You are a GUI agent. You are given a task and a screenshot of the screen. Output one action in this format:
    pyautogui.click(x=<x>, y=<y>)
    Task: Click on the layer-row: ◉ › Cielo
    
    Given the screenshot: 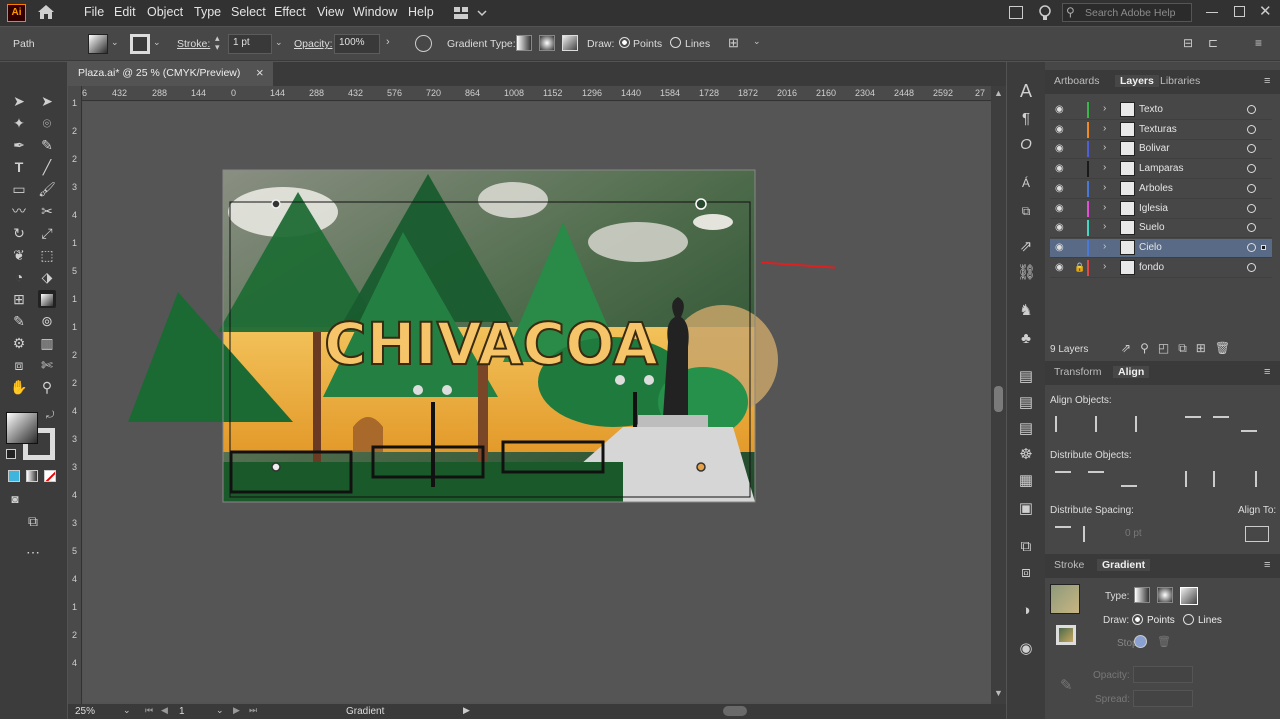 What is the action you would take?
    pyautogui.click(x=1161, y=248)
    